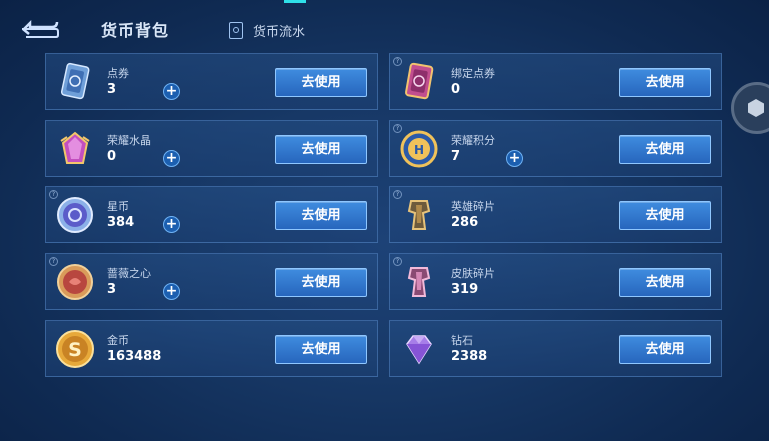  What do you see at coordinates (473, 73) in the screenshot?
I see `currency-name: 绑定点券` at bounding box center [473, 73].